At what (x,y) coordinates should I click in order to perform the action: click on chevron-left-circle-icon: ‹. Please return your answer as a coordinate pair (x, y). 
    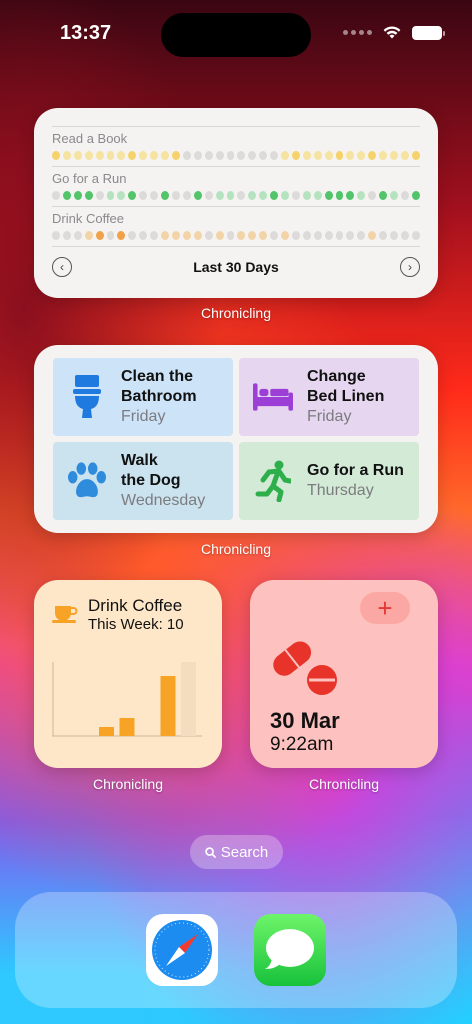
    Looking at the image, I should click on (62, 266).